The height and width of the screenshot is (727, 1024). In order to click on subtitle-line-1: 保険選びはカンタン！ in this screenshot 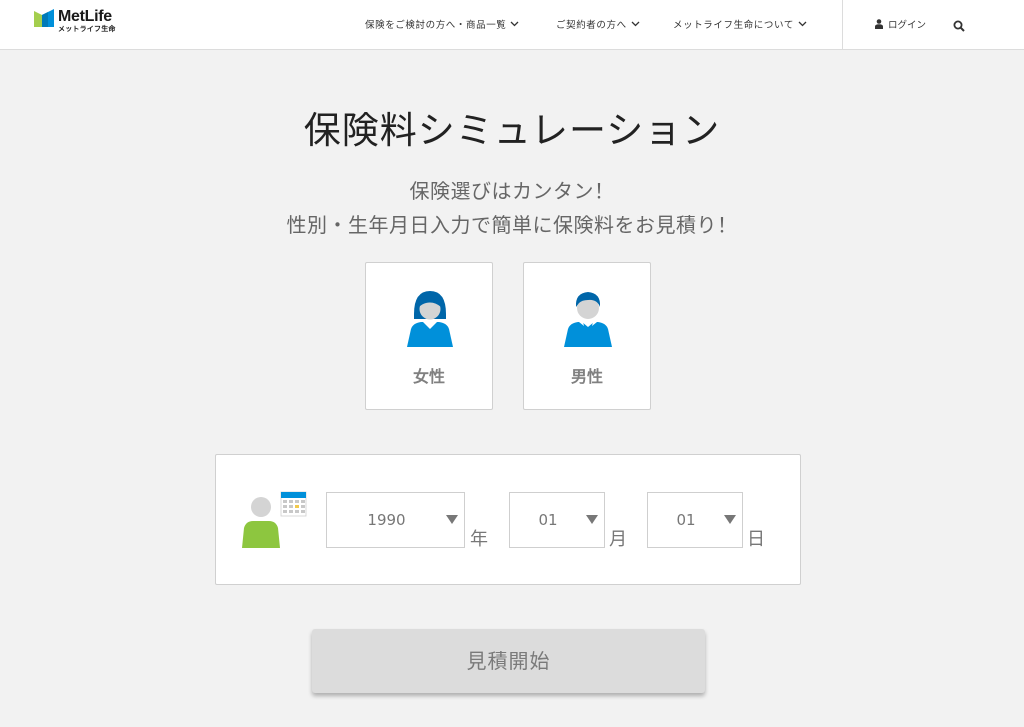, I will do `click(512, 191)`.